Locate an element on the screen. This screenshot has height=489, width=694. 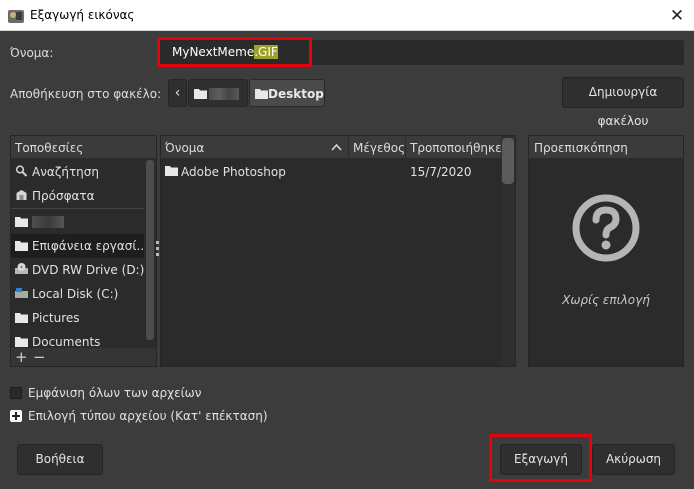
help-button: Βοήθεια is located at coordinates (60, 459).